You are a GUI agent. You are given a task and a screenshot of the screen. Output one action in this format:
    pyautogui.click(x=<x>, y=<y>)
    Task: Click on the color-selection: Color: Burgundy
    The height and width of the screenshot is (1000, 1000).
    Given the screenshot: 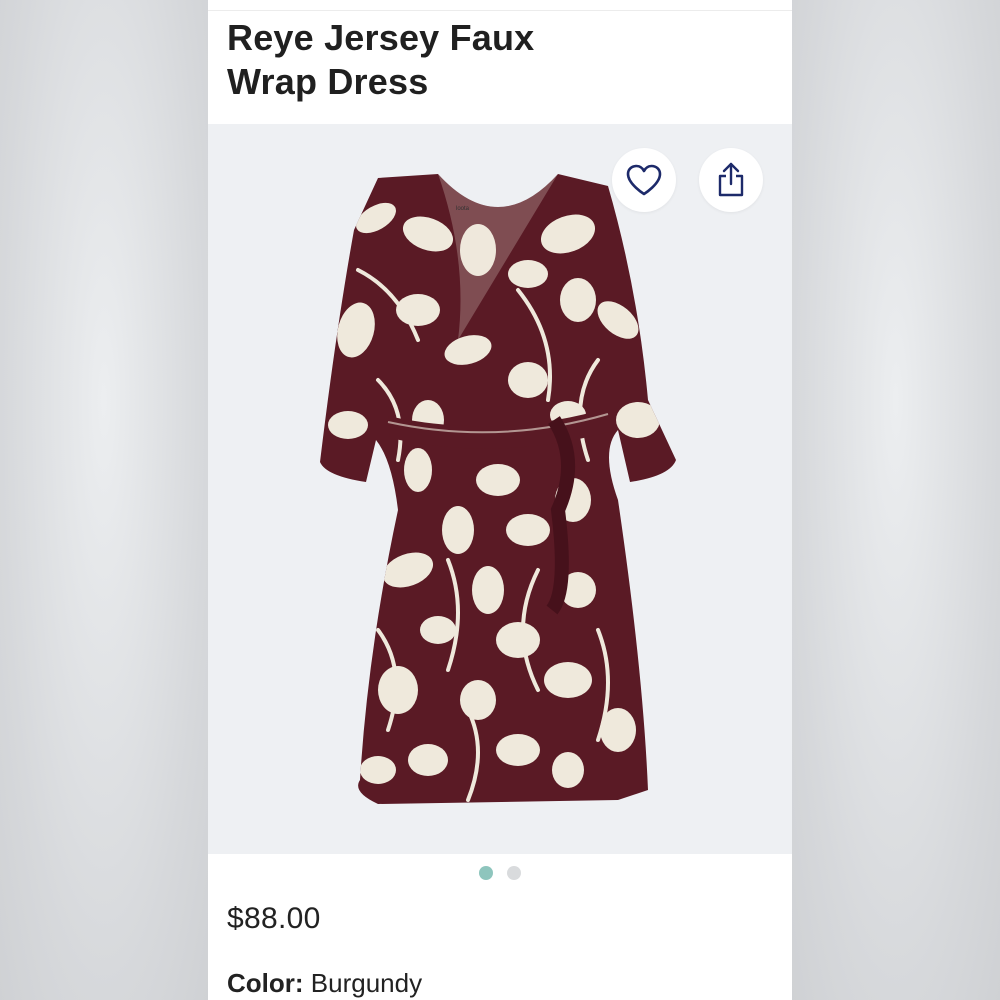 What is the action you would take?
    pyautogui.click(x=324, y=983)
    